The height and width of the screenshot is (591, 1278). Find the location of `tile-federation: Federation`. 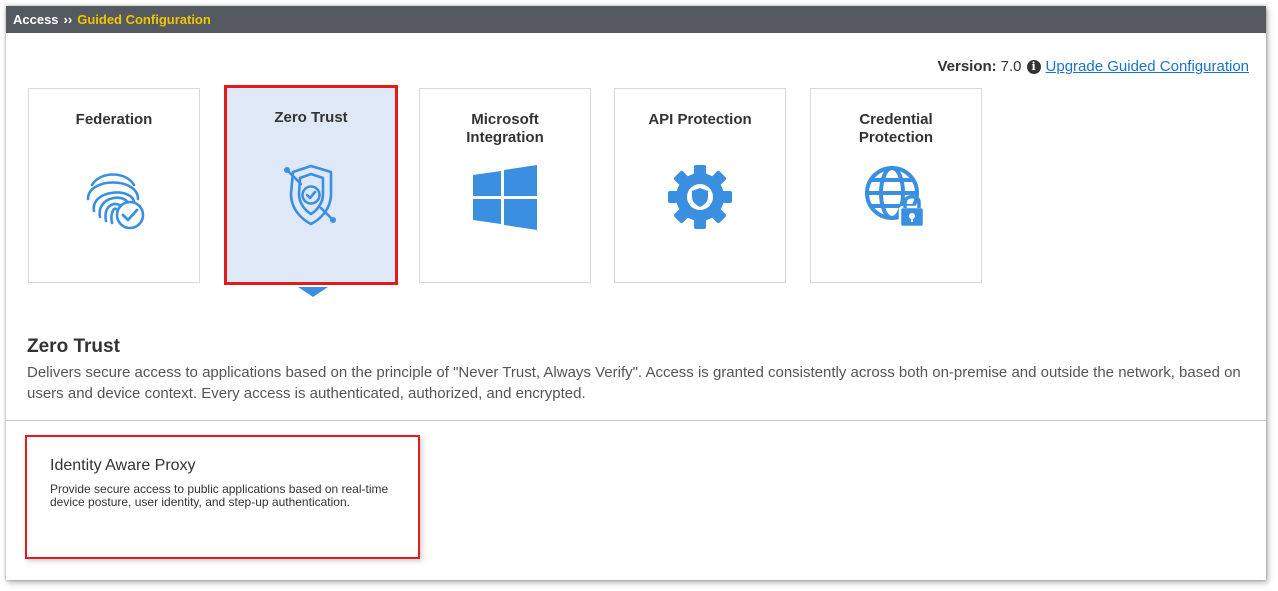

tile-federation: Federation is located at coordinates (114, 185).